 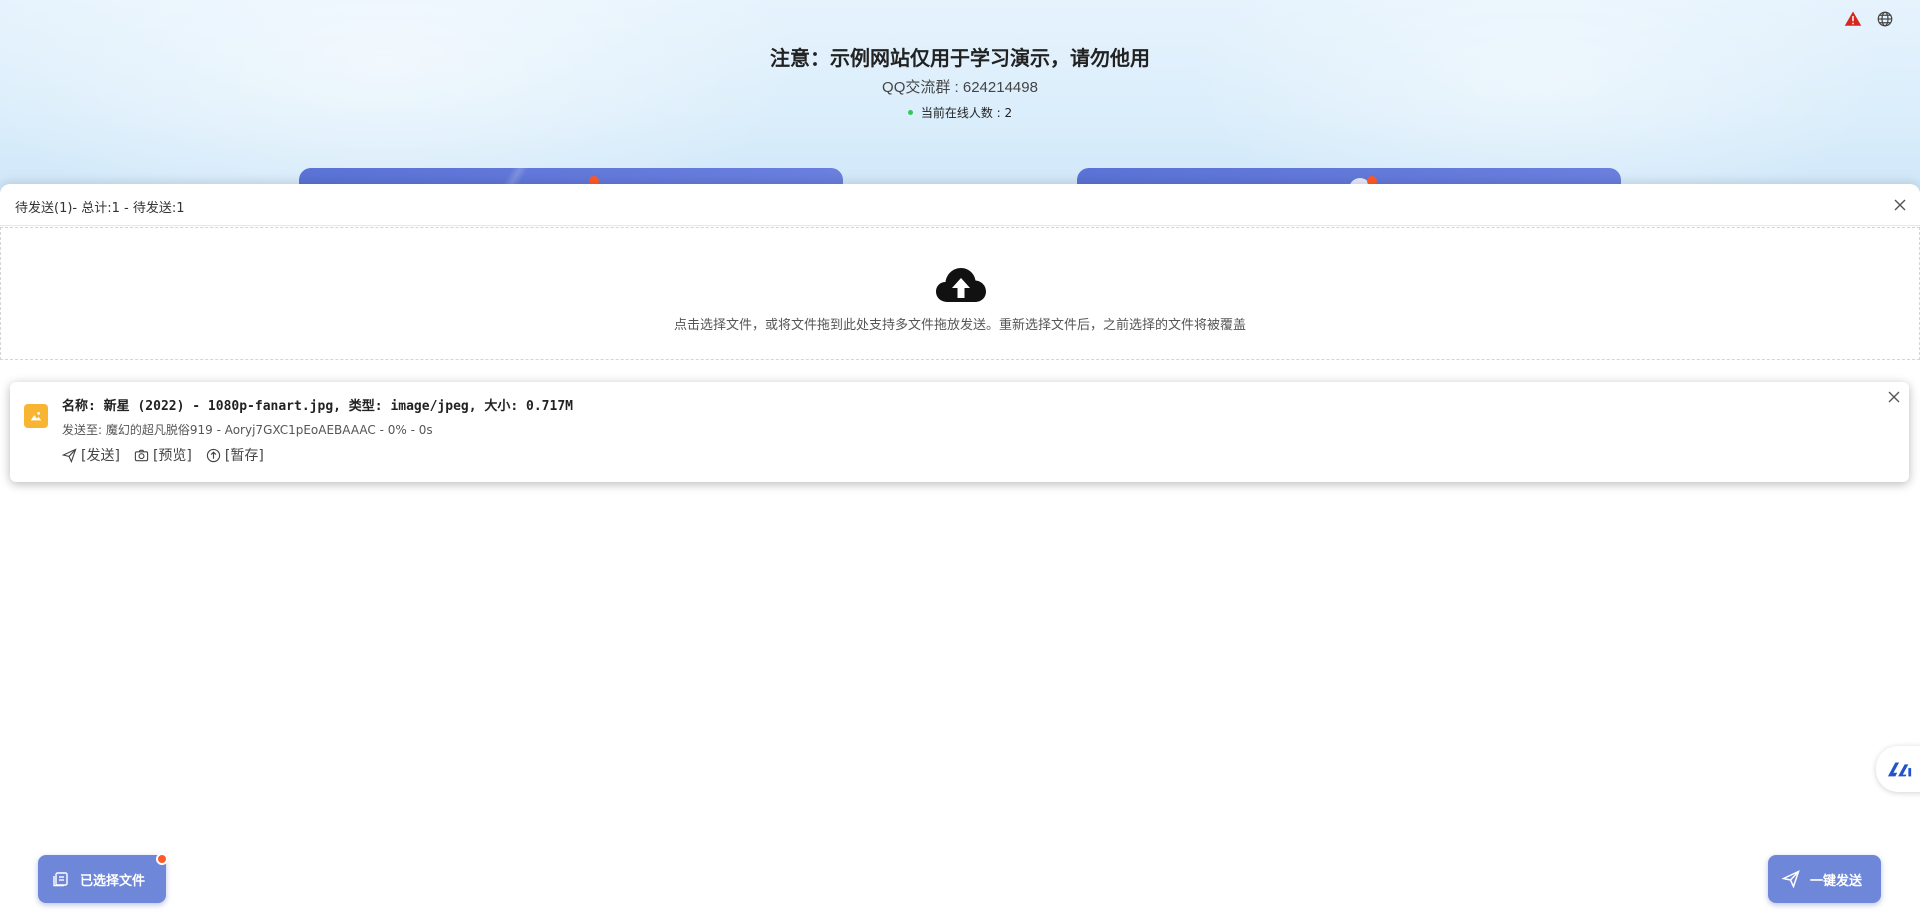 I want to click on selected-files-button: 已选择文件, so click(x=103, y=878).